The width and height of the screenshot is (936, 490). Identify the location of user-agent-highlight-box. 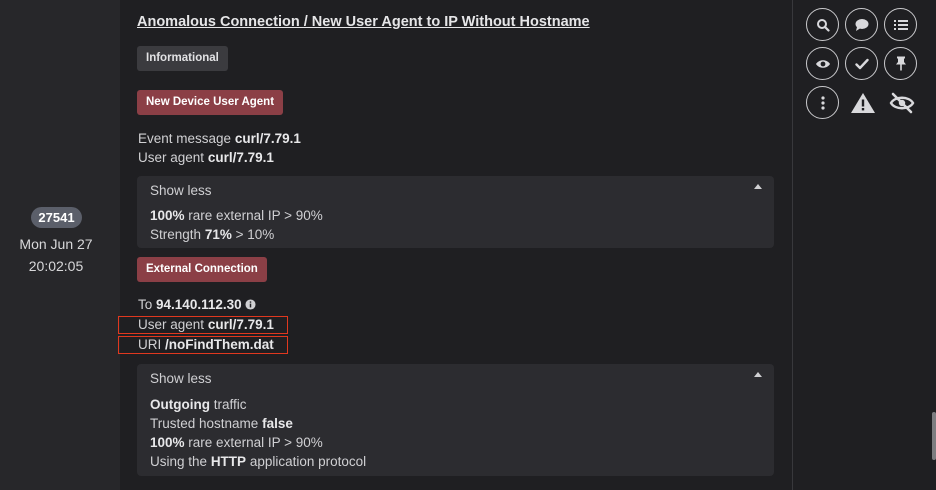
(203, 325).